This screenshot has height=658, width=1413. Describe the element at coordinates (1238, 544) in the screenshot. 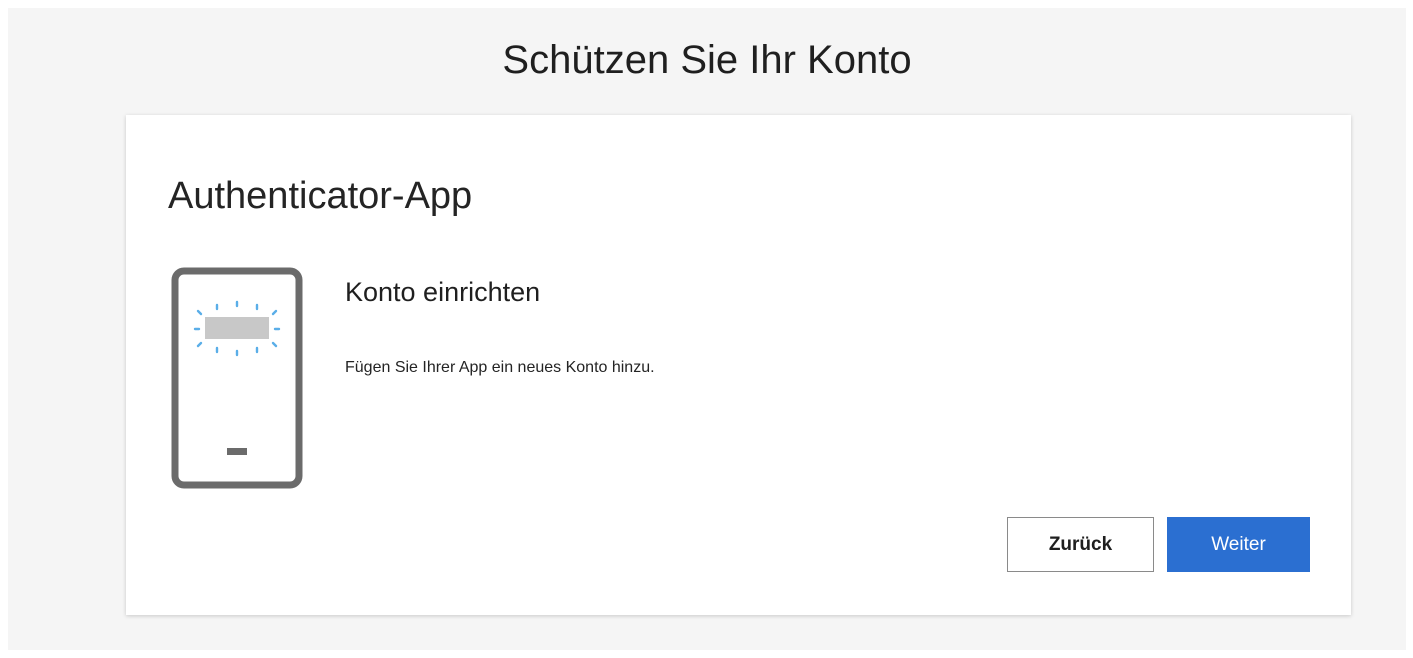

I see `next-button: Weiter` at that location.